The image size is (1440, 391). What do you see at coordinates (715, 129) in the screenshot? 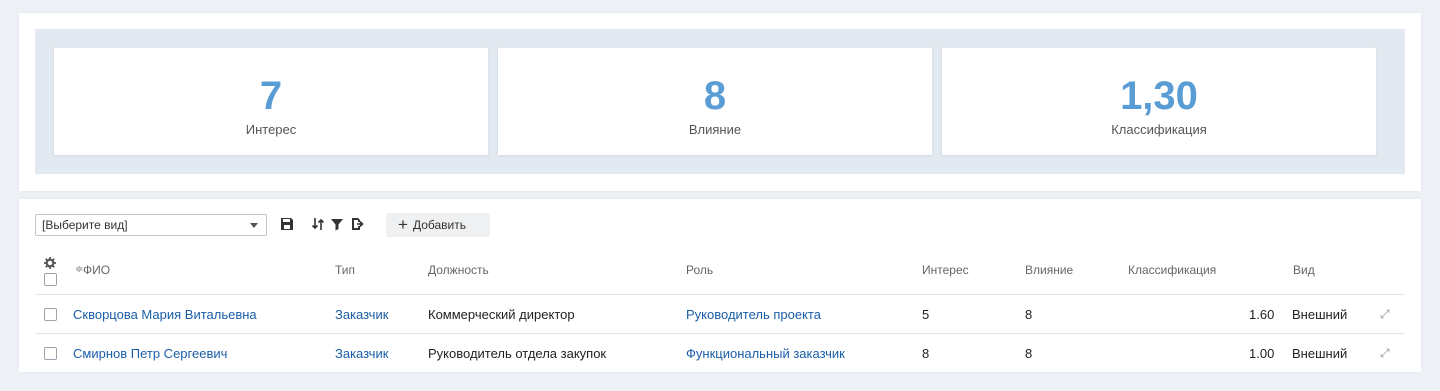
I see `metric-label: Влияние` at bounding box center [715, 129].